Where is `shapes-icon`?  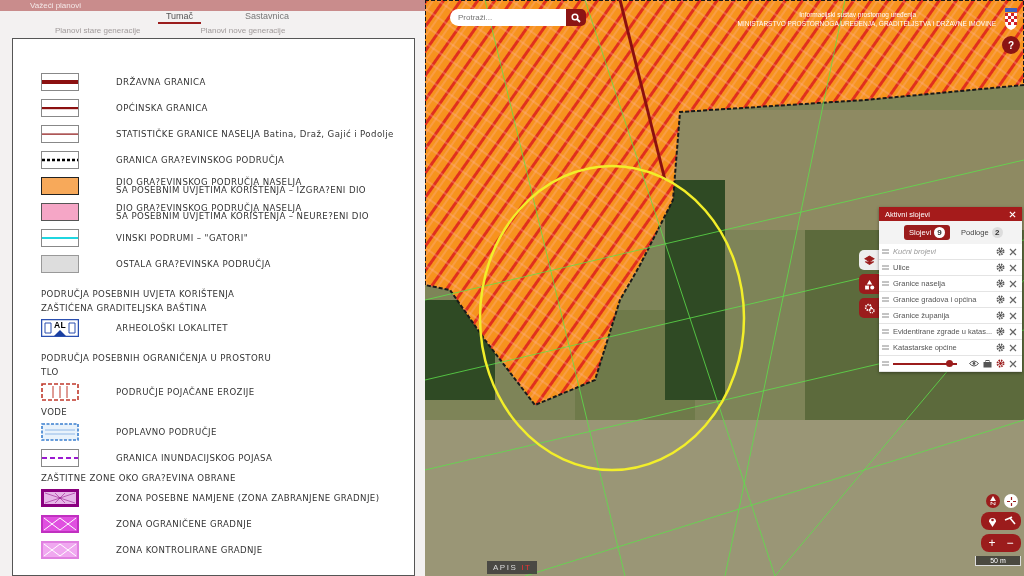 shapes-icon is located at coordinates (869, 284).